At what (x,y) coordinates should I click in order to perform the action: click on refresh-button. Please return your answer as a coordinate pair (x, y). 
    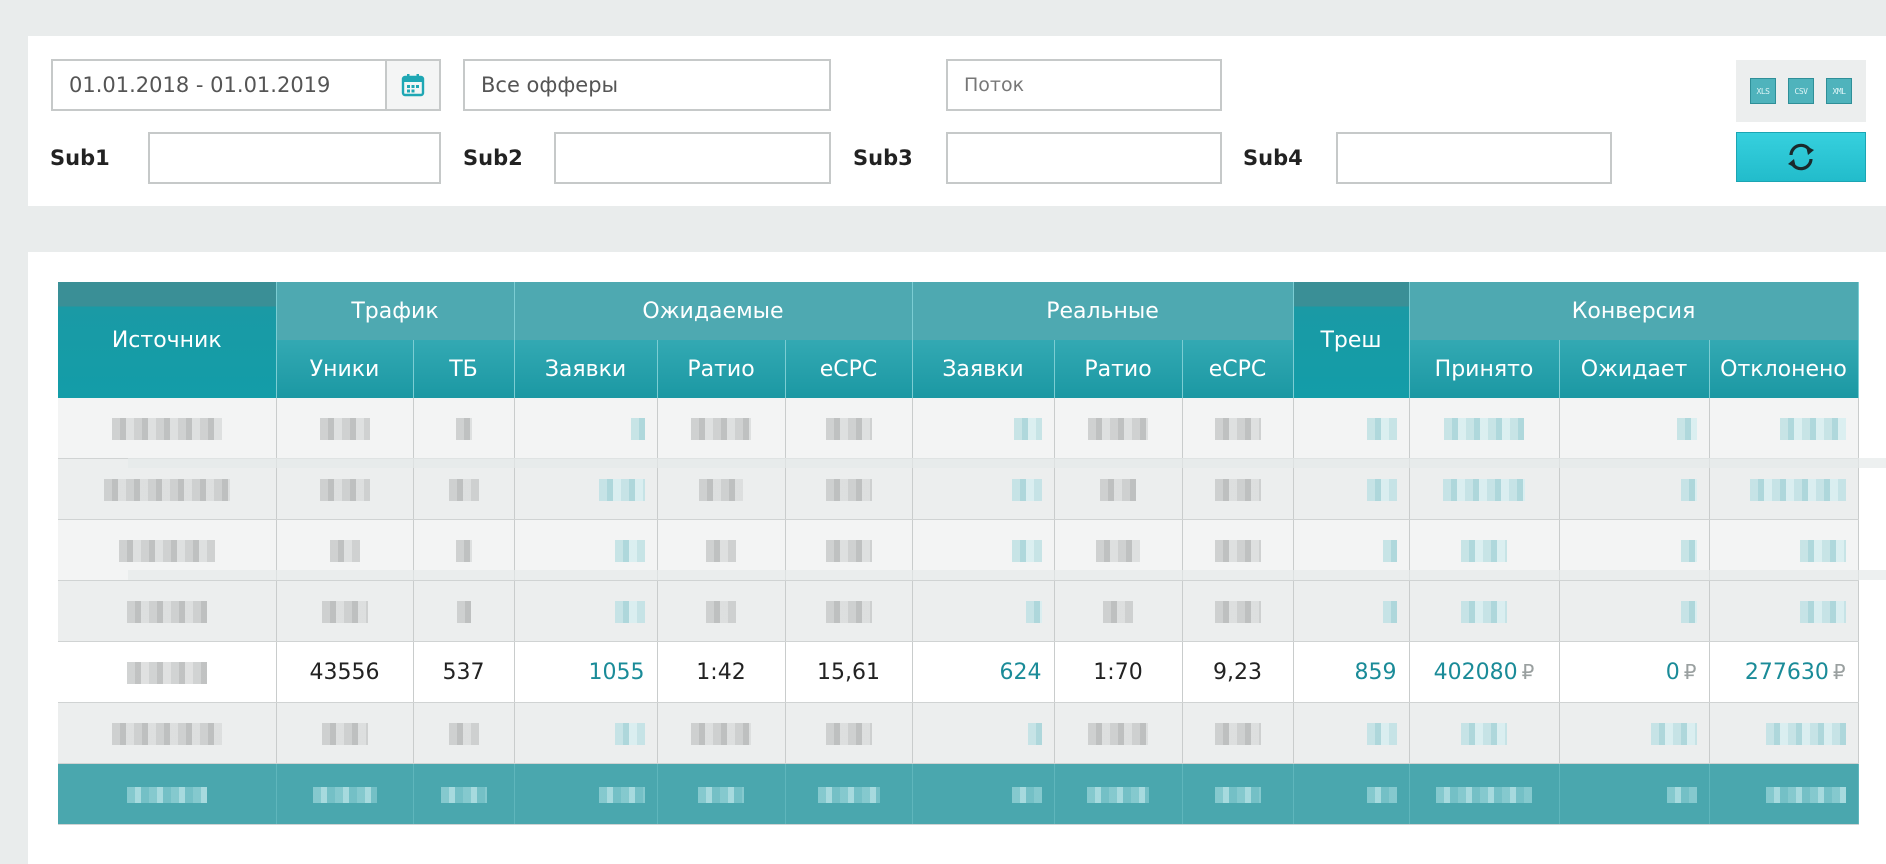
    Looking at the image, I should click on (1801, 157).